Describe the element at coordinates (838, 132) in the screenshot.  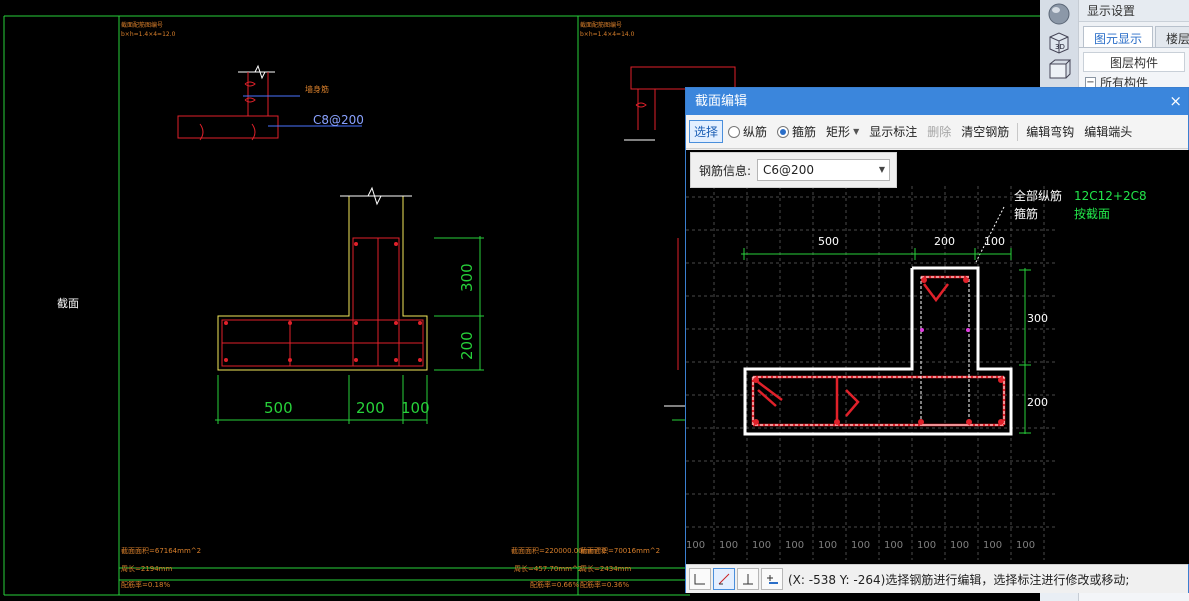
I see `shape-label: 矩形` at that location.